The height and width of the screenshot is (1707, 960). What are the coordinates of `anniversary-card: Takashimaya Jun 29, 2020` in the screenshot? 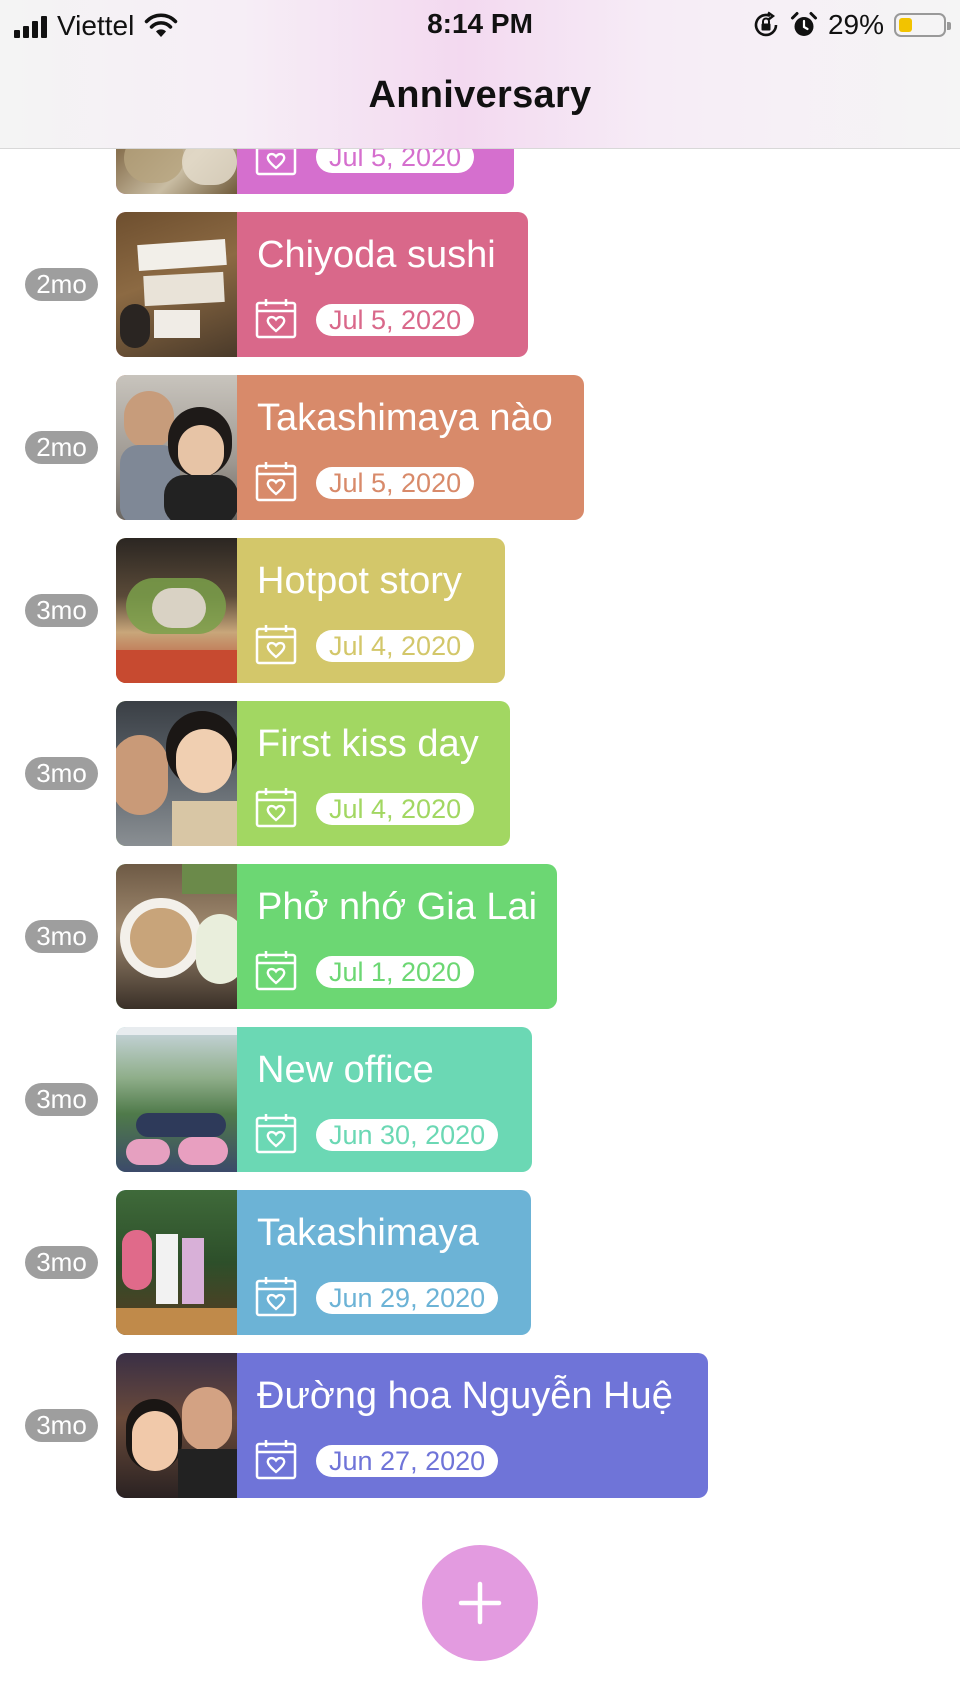 It's located at (323, 1262).